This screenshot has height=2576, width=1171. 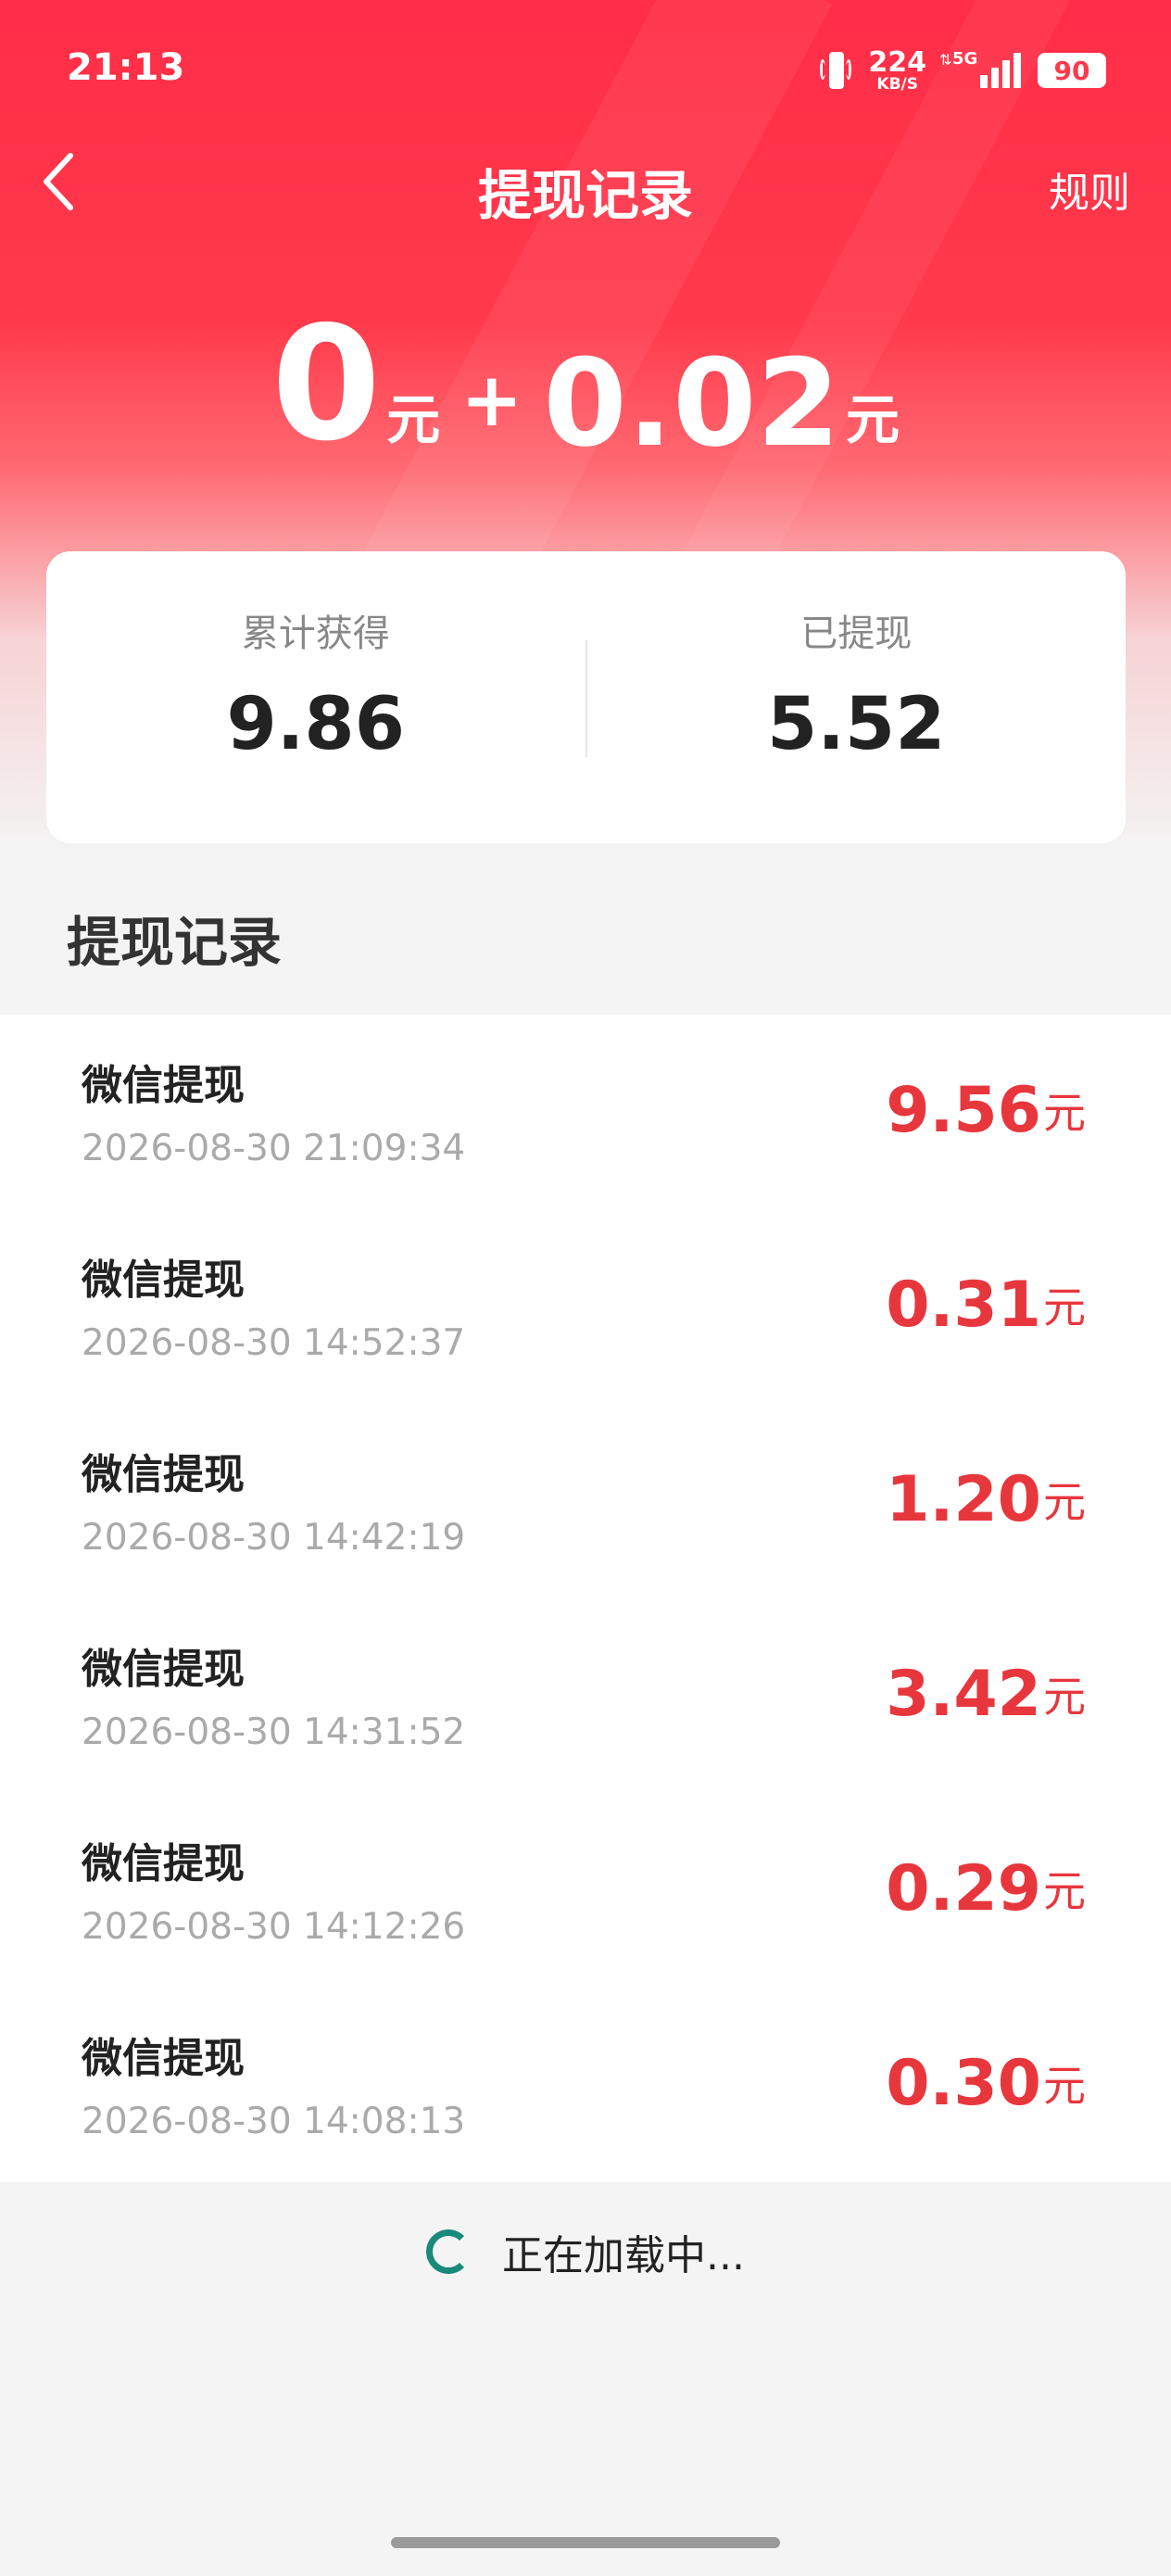 I want to click on status-time: 21:13, so click(x=126, y=68).